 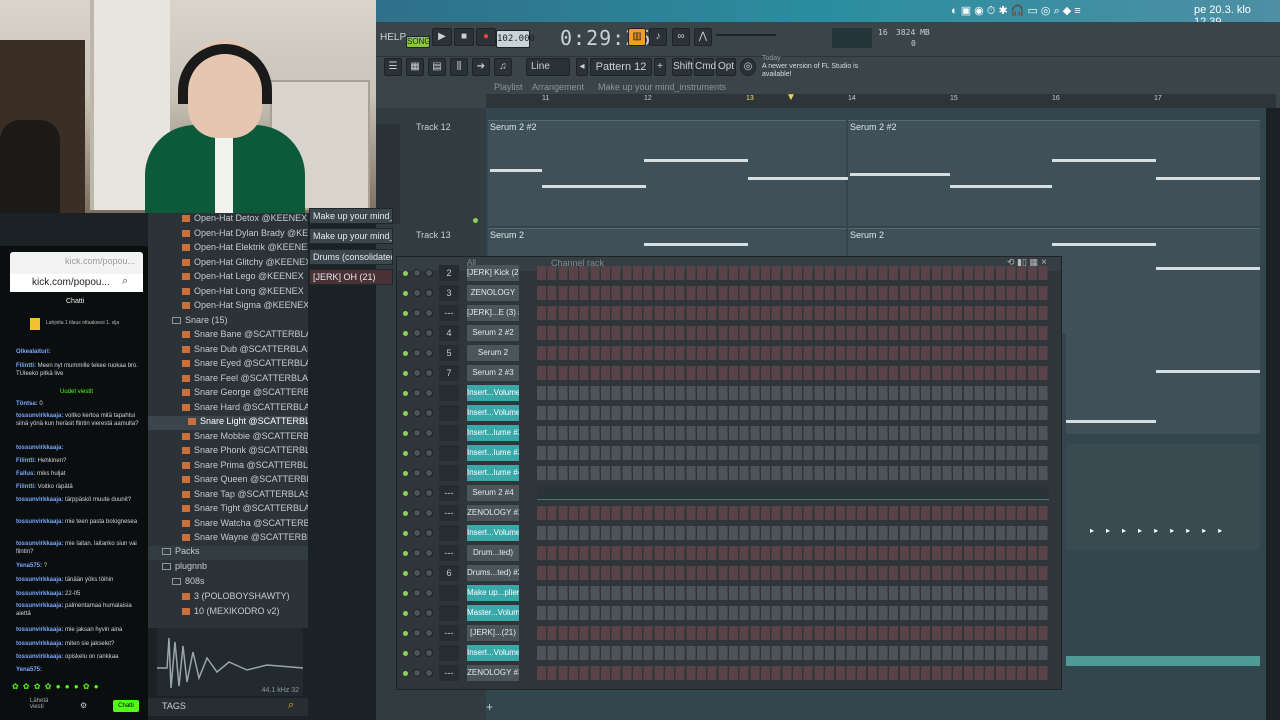 I want to click on channel-row: Insert...lume #4, so click(x=727, y=473).